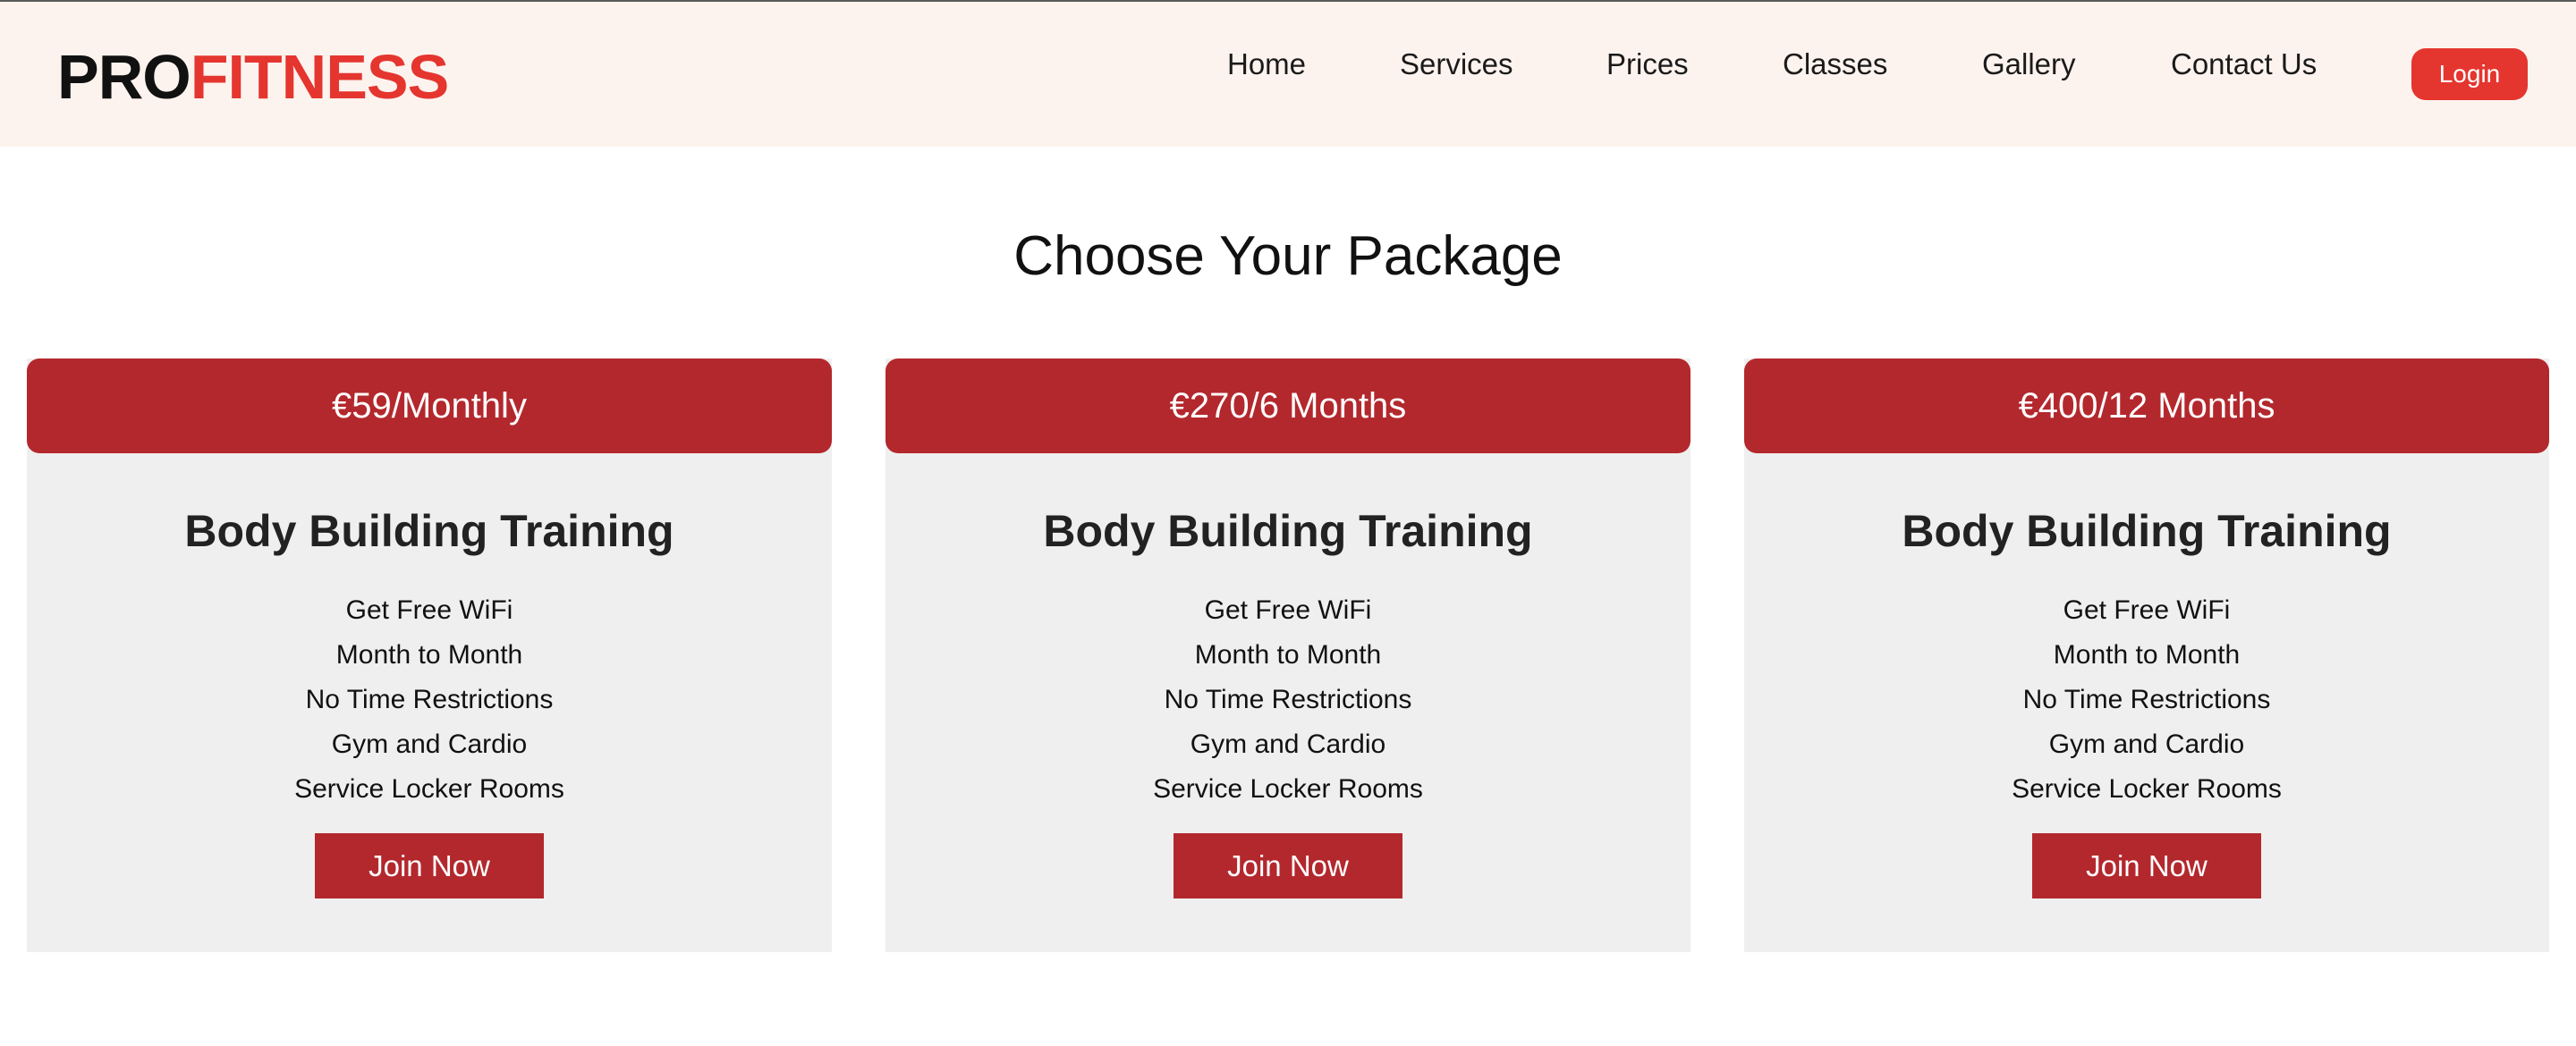 The height and width of the screenshot is (1046, 2576). Describe the element at coordinates (320, 77) in the screenshot. I see `logo-text-fitness: FITNESS` at that location.